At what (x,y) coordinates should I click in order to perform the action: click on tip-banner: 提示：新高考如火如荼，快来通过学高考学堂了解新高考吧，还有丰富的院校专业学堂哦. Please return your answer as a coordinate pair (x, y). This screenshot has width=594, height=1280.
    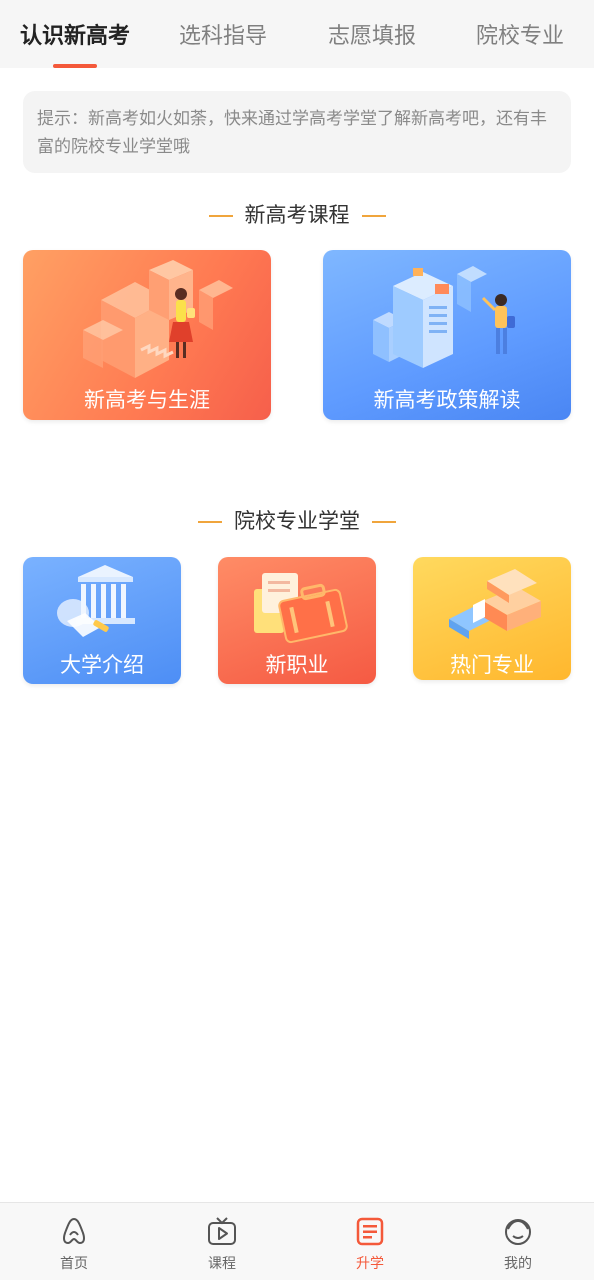
    Looking at the image, I should click on (297, 132).